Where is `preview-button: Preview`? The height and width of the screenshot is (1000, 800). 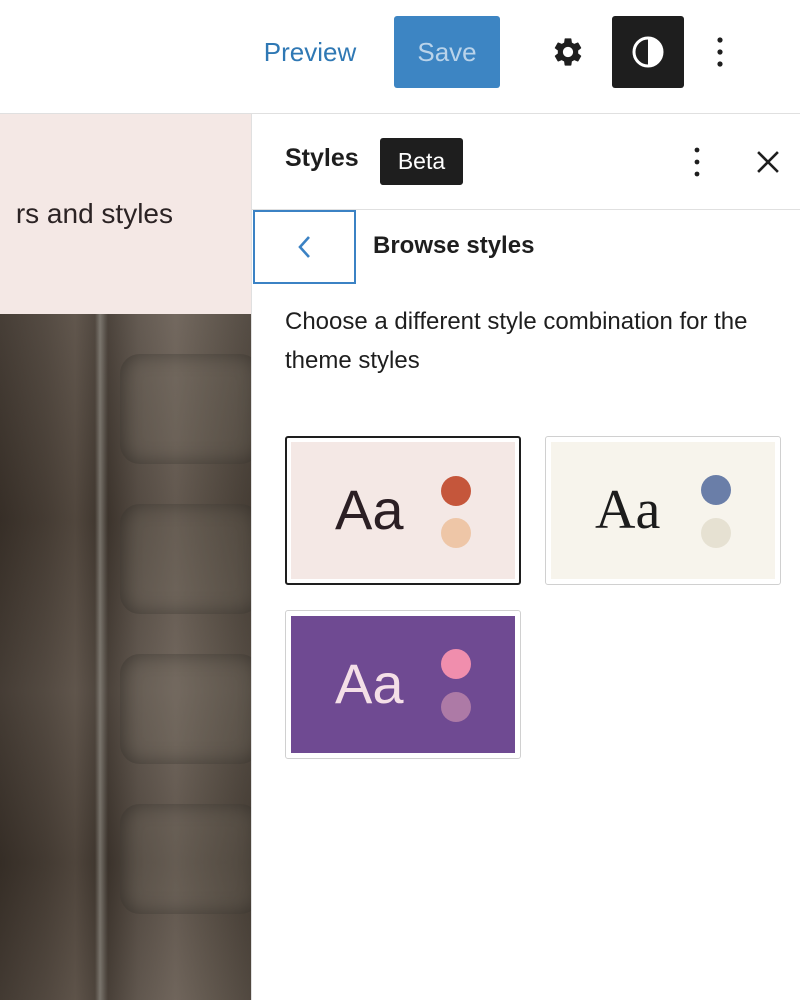 preview-button: Preview is located at coordinates (310, 52).